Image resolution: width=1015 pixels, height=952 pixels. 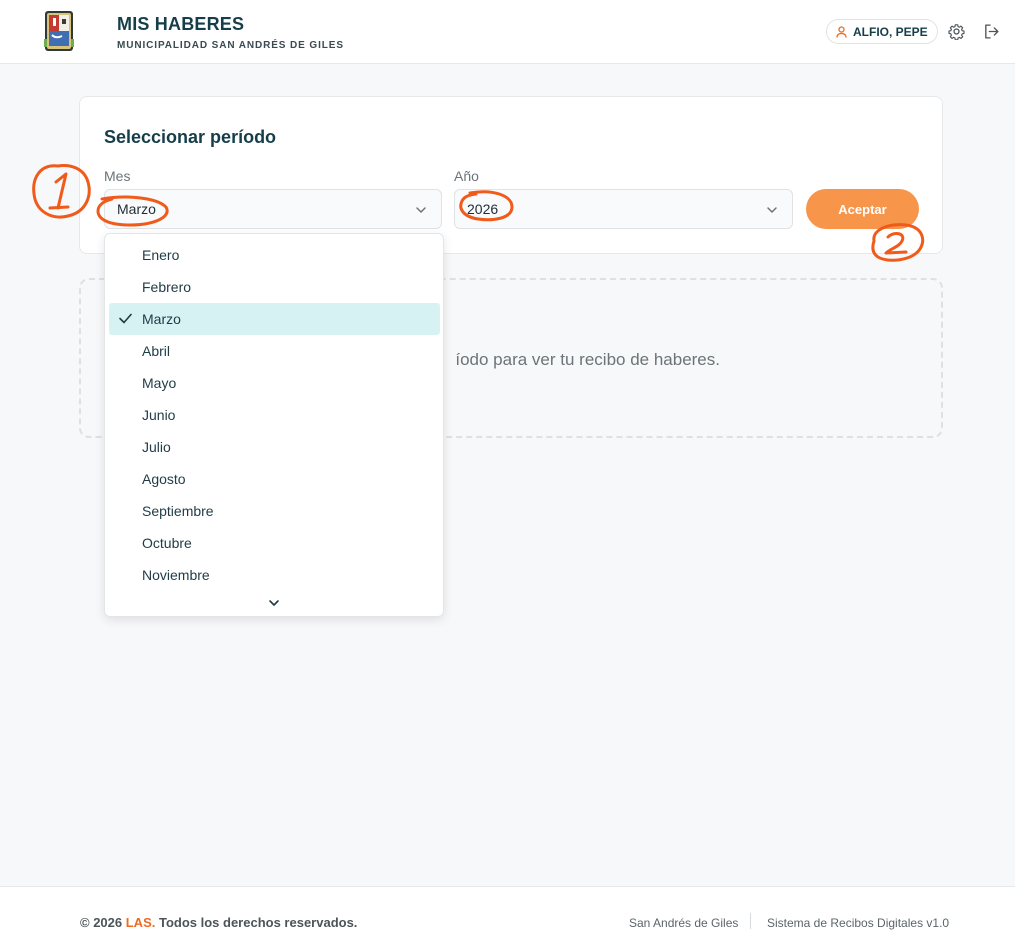 What do you see at coordinates (176, 575) in the screenshot?
I see `month-option-label: Noviembre` at bounding box center [176, 575].